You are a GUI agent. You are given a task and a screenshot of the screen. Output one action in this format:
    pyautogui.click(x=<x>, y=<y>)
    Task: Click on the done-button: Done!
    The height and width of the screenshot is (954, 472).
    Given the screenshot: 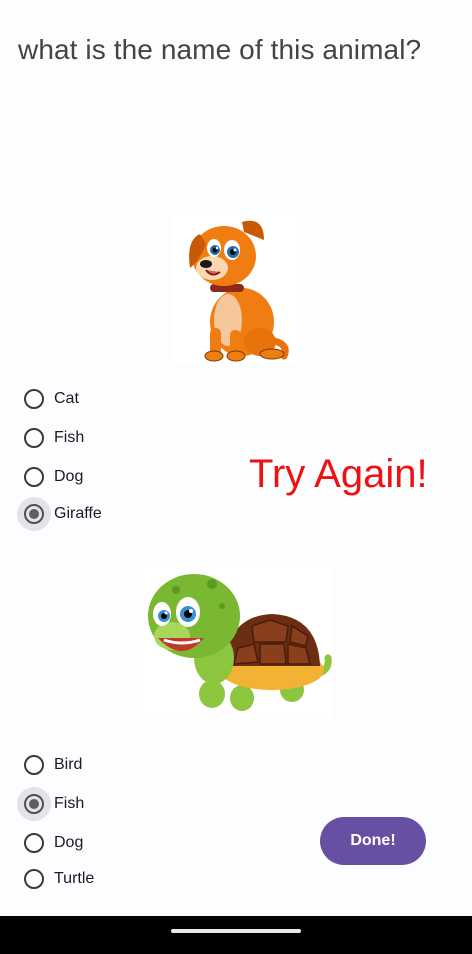 What is the action you would take?
    pyautogui.click(x=373, y=841)
    